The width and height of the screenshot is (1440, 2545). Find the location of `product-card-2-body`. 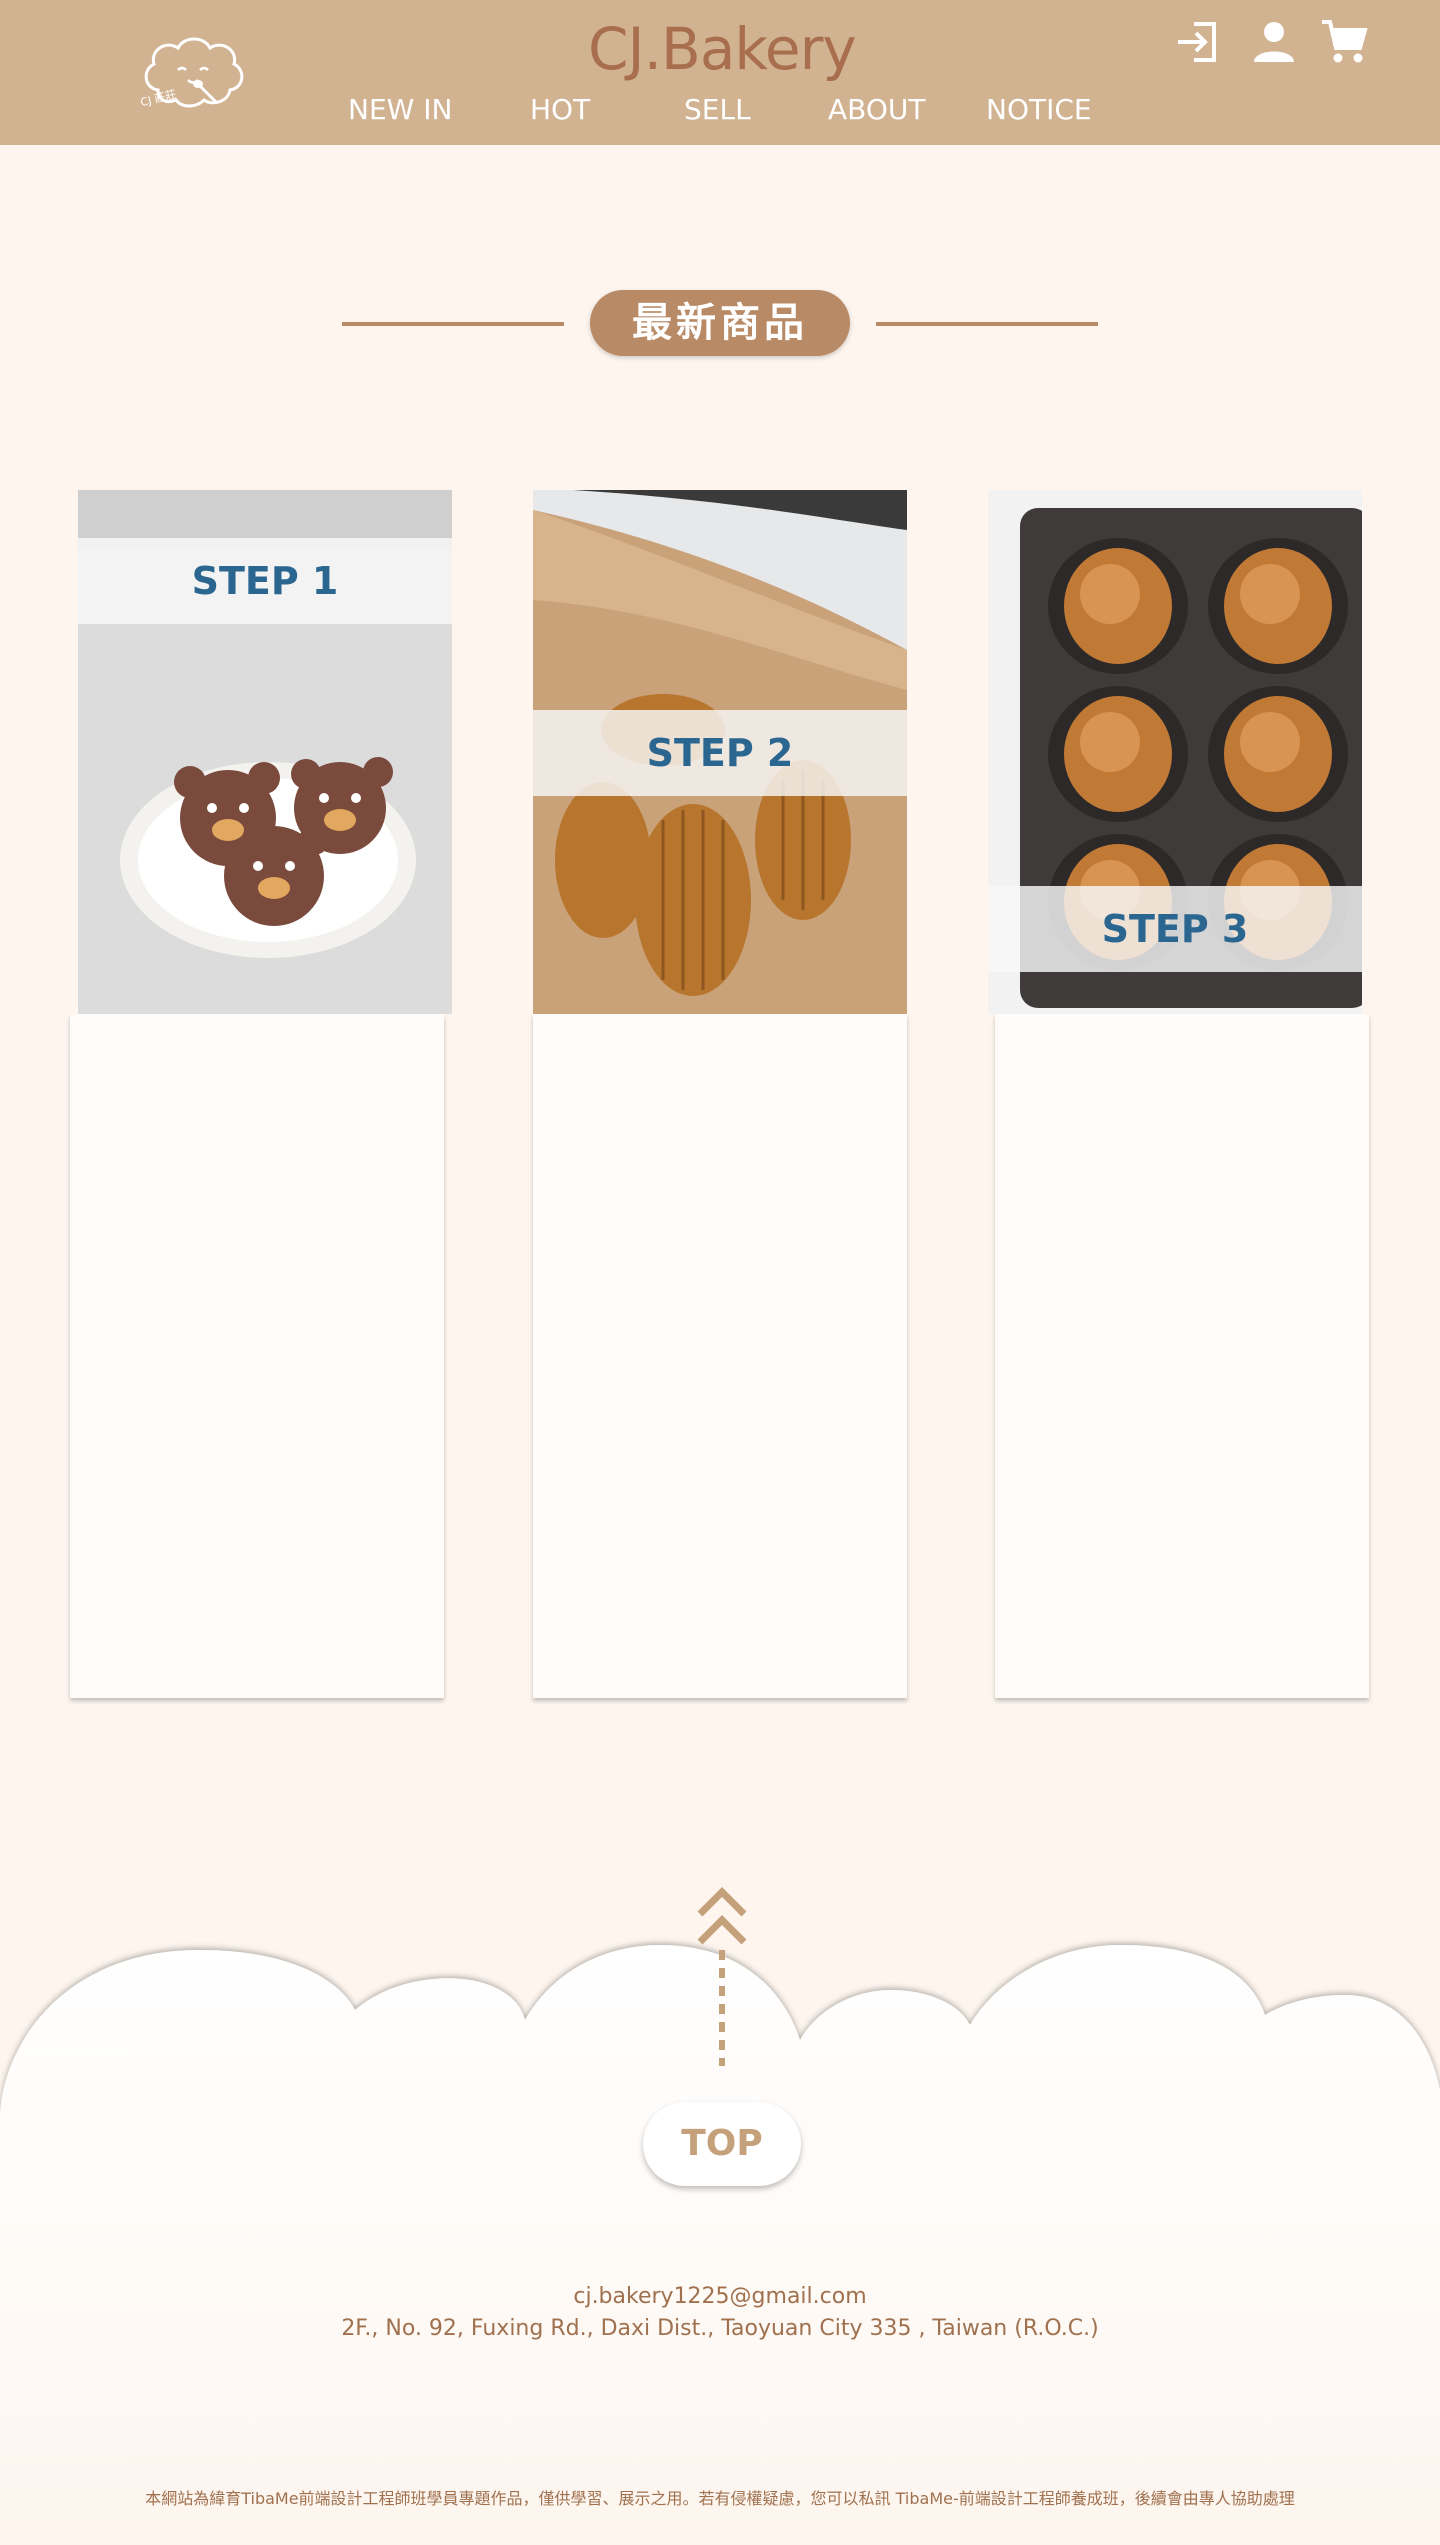

product-card-2-body is located at coordinates (720, 1356).